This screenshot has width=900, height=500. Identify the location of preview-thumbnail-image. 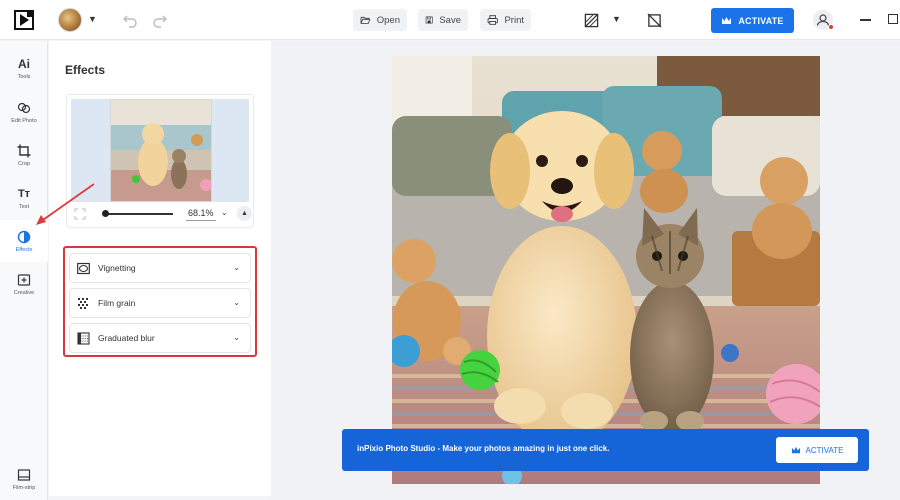
(161, 150).